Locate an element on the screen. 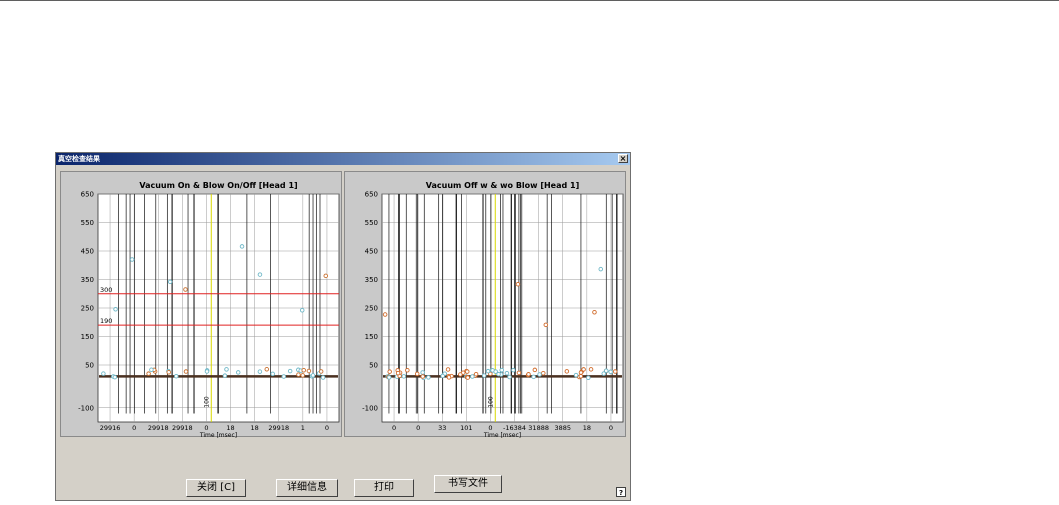 This screenshot has height=505, width=1059. y-tick-label: -100 is located at coordinates (370, 408).